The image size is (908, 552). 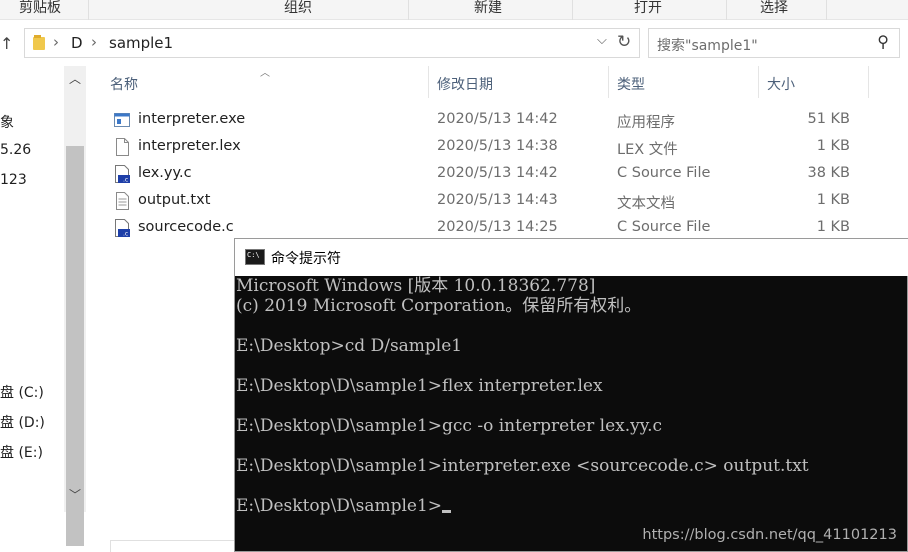 I want to click on column-date: 修改日期, so click(x=465, y=84).